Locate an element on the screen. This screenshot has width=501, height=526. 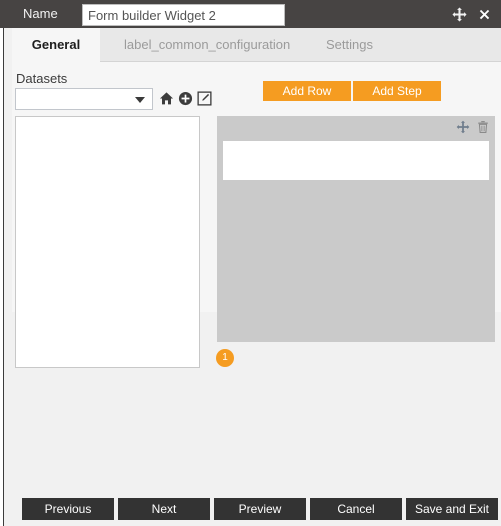
plus-circle-icon is located at coordinates (185, 98).